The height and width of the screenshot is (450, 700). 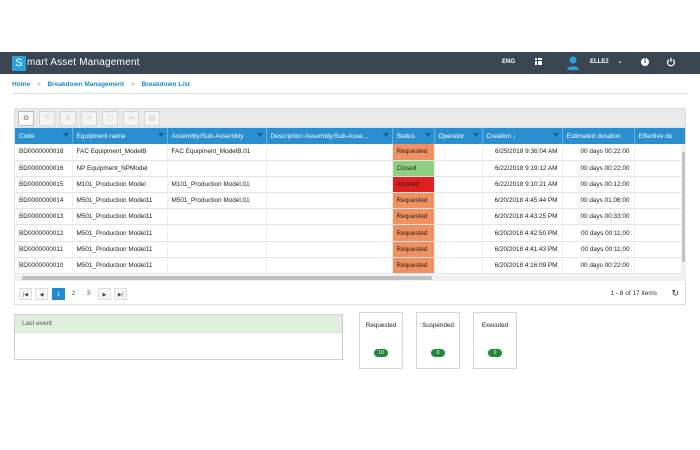 I want to click on next-page-button: ▶, so click(x=104, y=294).